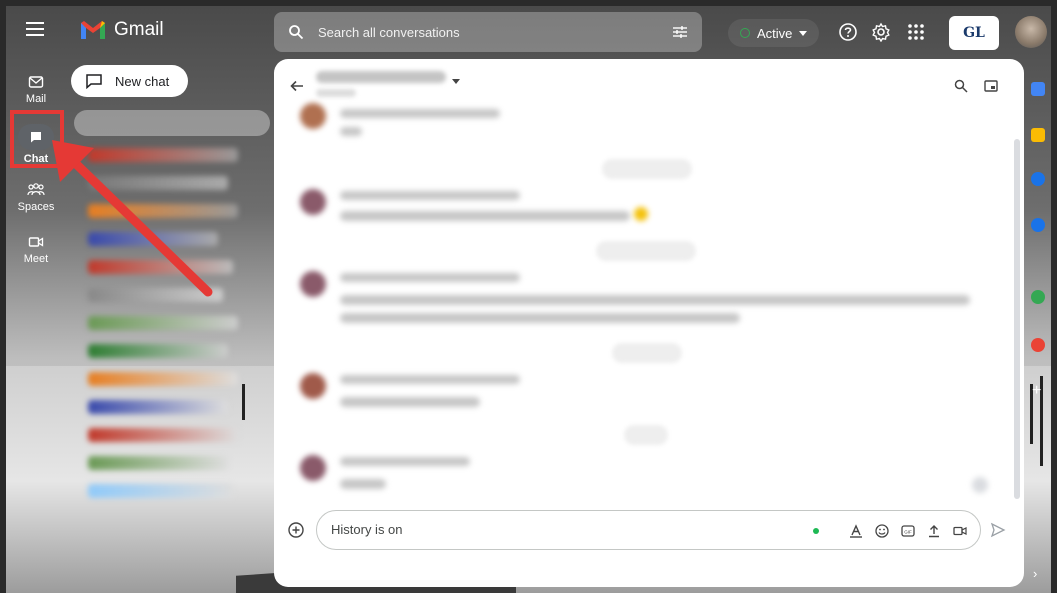  I want to click on addon-red-icon, so click(1038, 345).